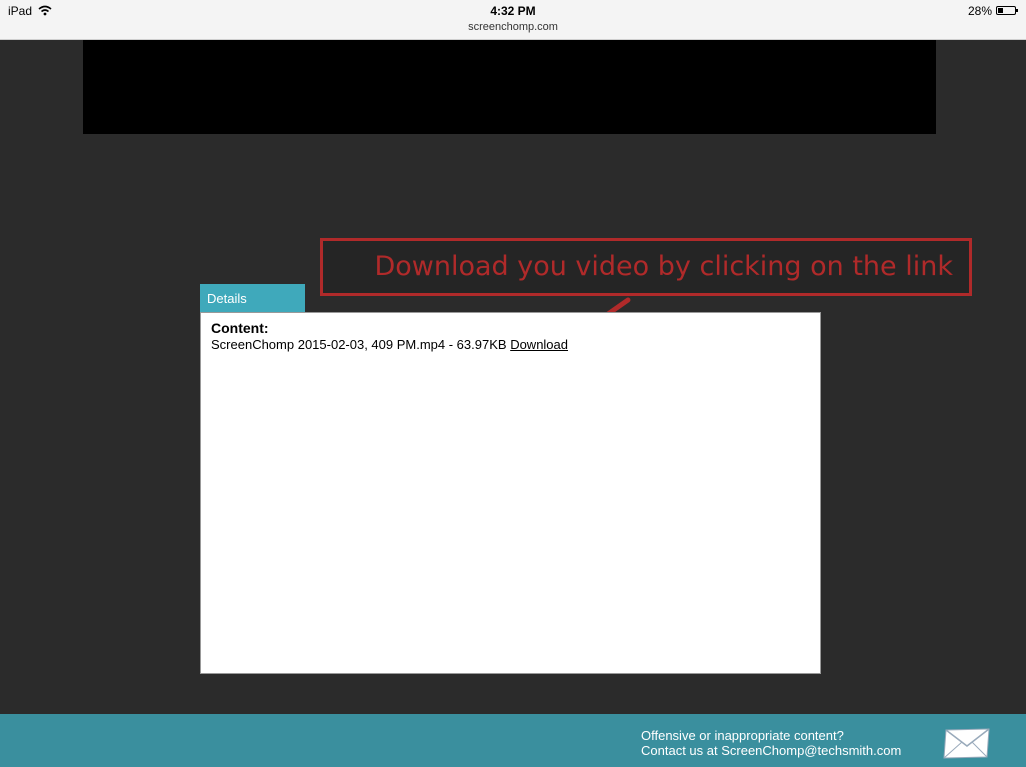  I want to click on tab-details: Details, so click(252, 298).